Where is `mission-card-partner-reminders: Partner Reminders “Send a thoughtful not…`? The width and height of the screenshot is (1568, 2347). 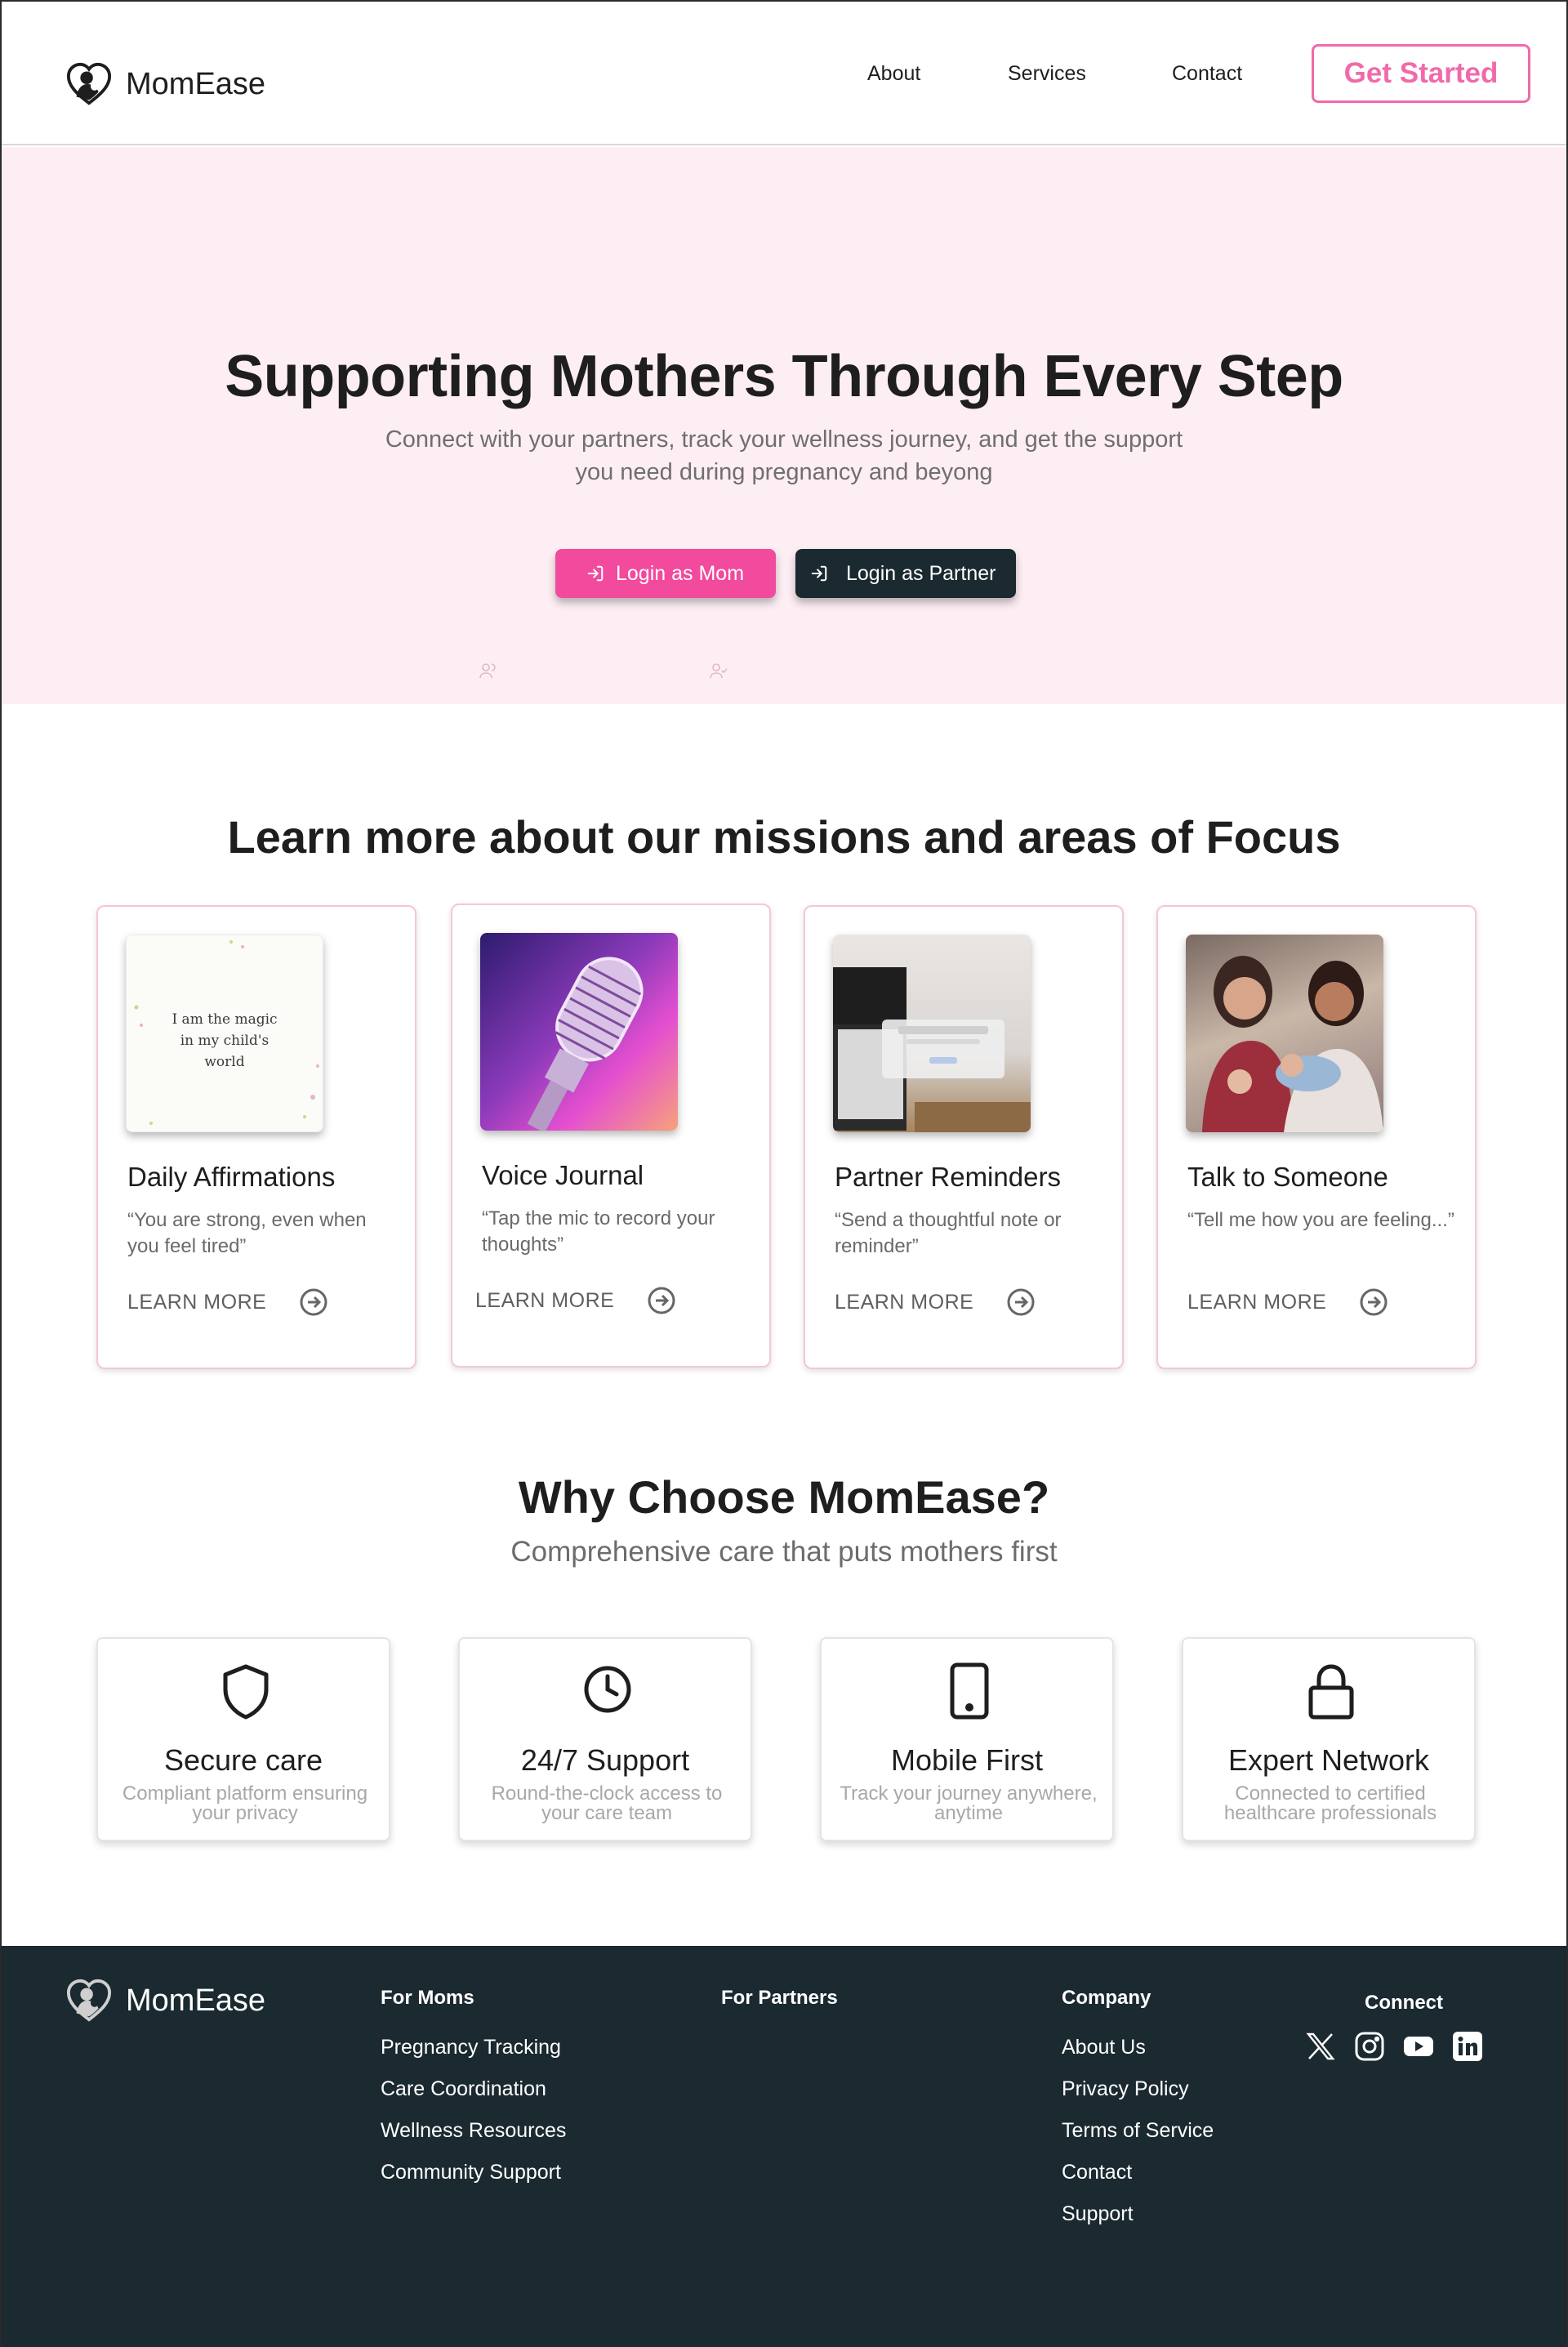 mission-card-partner-reminders: Partner Reminders “Send a thoughtful not… is located at coordinates (964, 1137).